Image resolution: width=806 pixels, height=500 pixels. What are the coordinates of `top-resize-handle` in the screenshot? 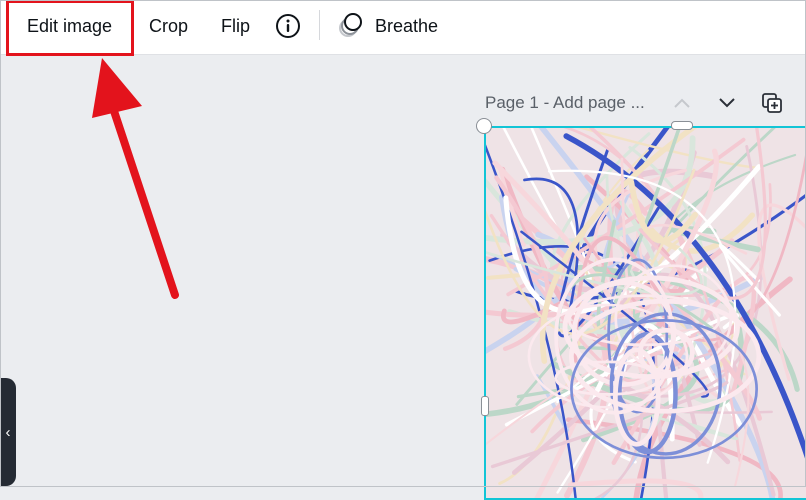 It's located at (682, 125).